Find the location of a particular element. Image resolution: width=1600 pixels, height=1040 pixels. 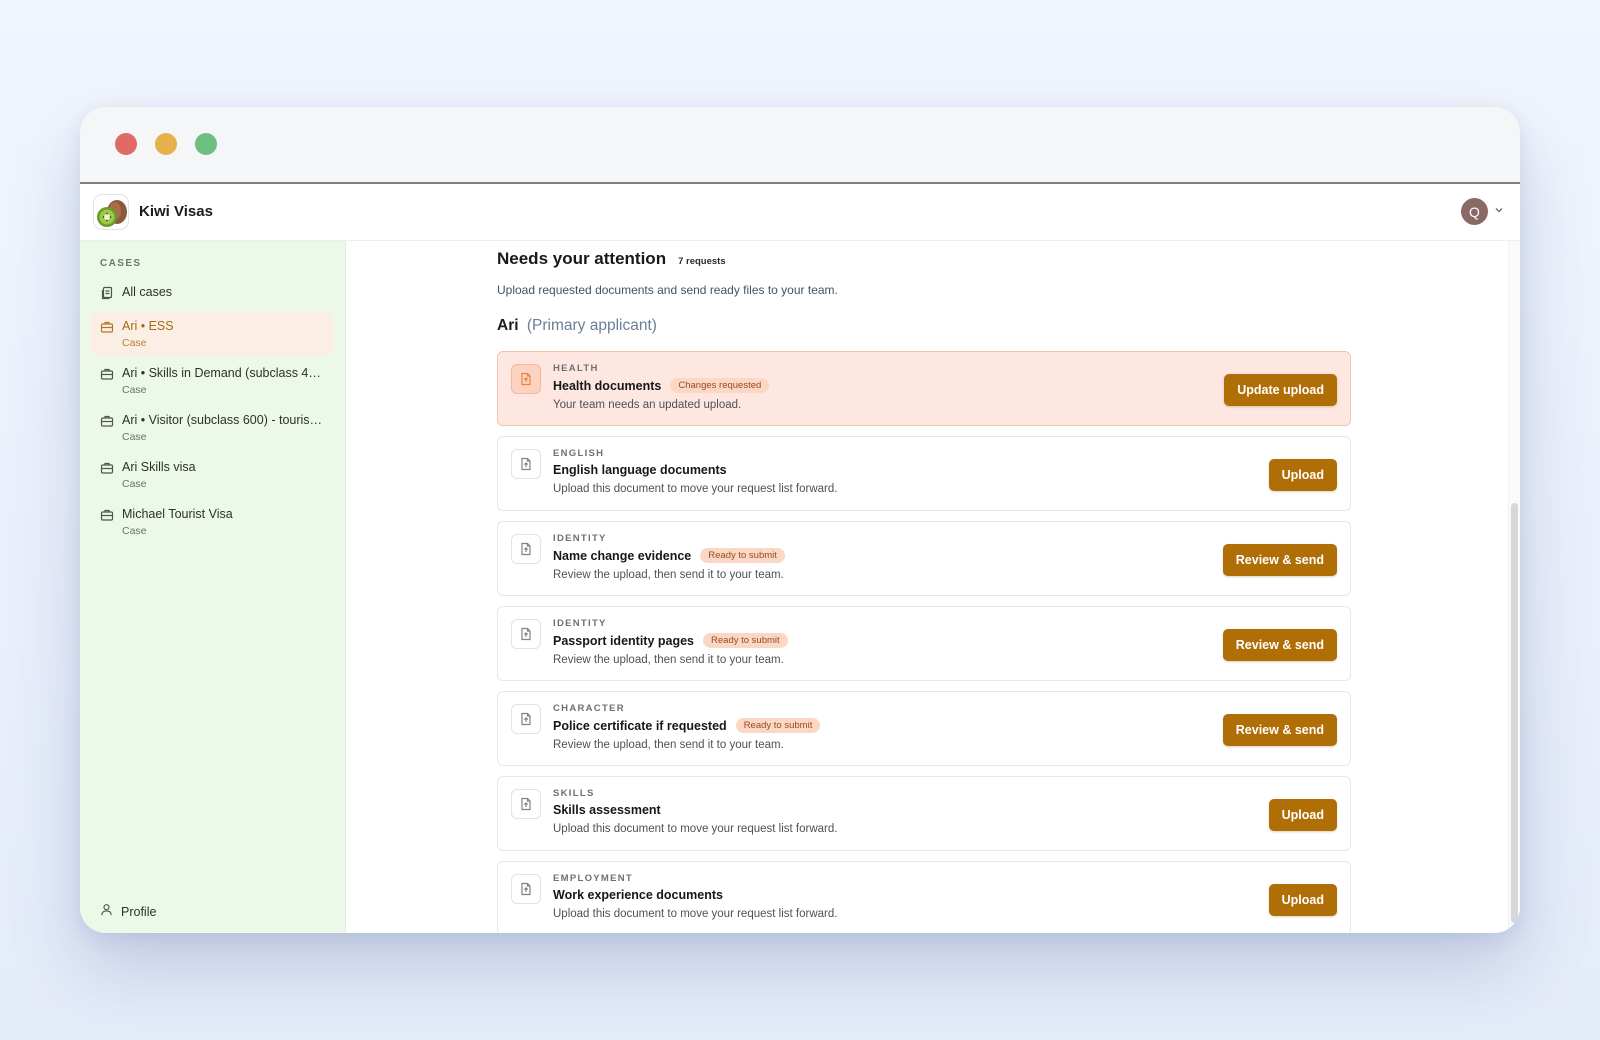

sidebar-item-all-cases: All cases is located at coordinates (212, 292).